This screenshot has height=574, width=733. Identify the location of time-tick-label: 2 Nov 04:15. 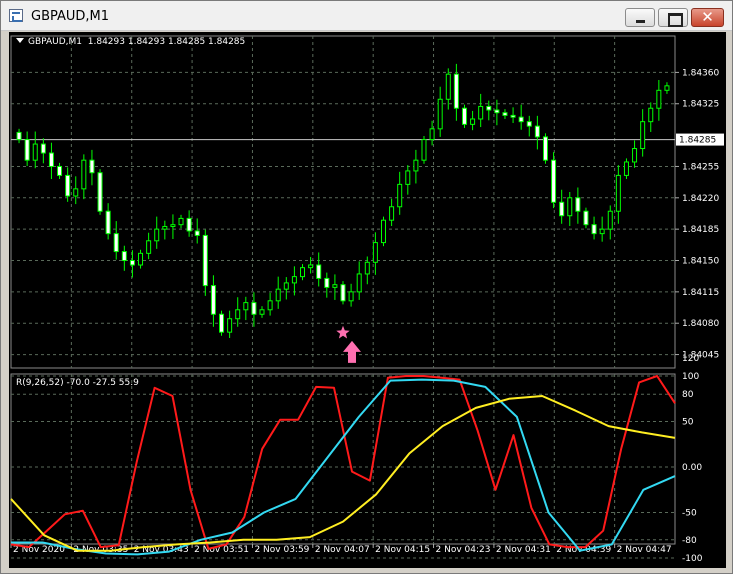
(402, 550).